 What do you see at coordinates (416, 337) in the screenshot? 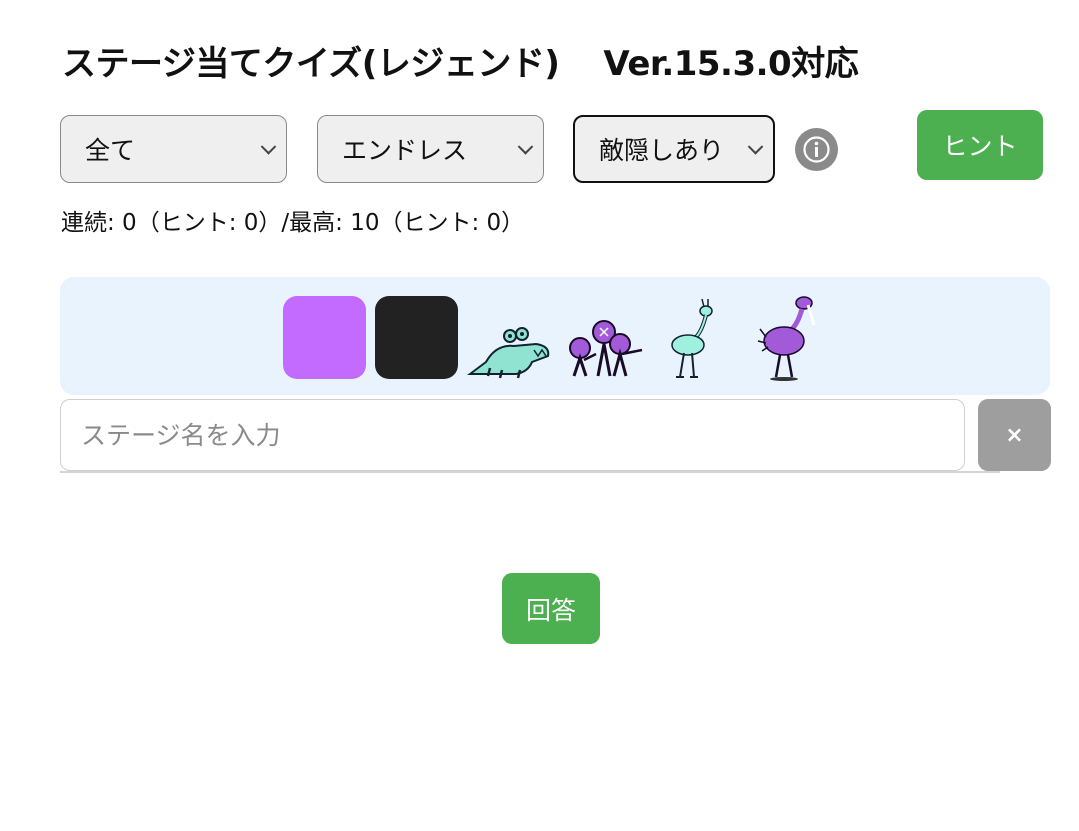
I see `black-swatch` at bounding box center [416, 337].